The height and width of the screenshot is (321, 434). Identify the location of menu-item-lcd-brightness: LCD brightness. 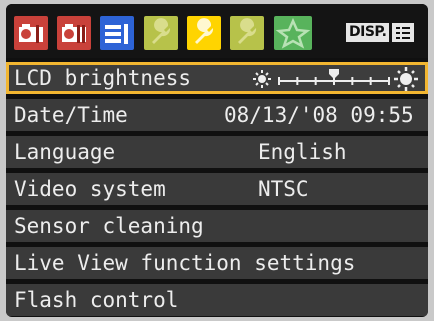
(217, 78).